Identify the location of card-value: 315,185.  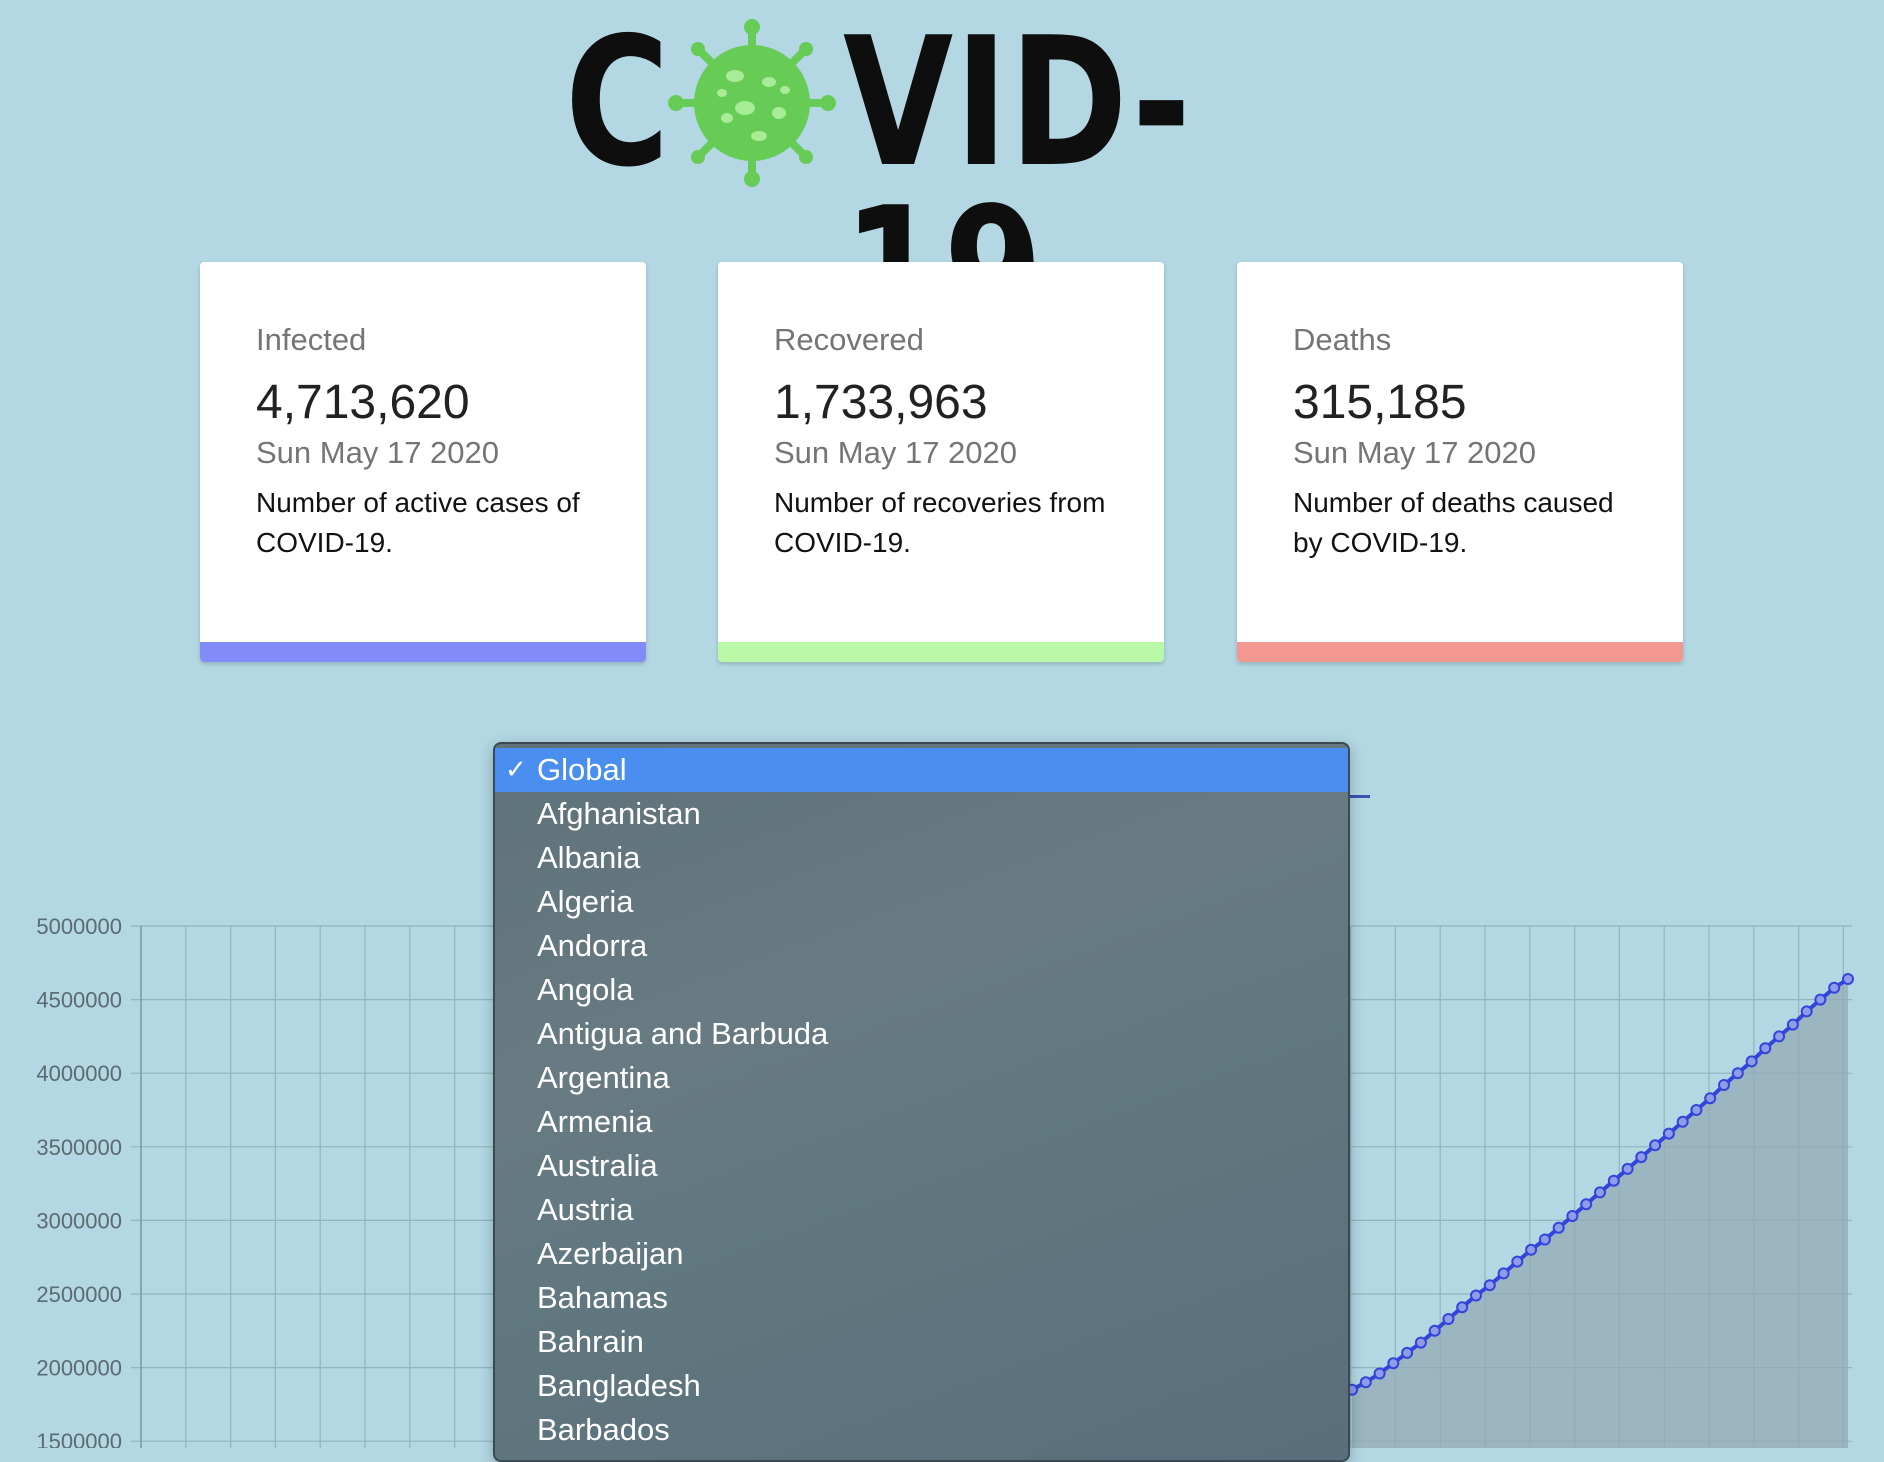
(1380, 402).